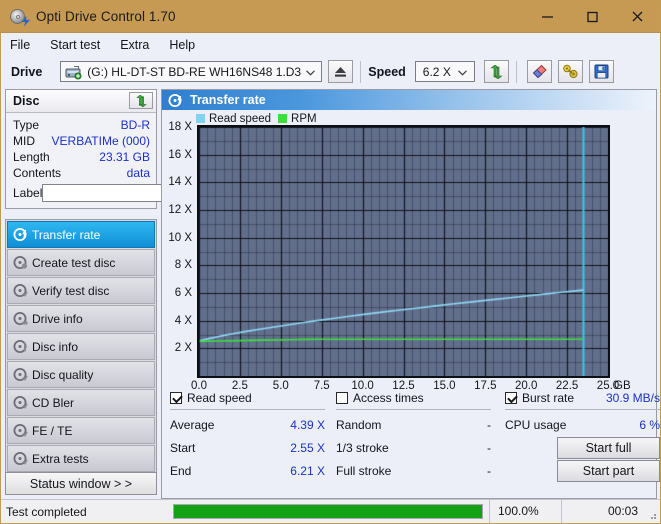 The width and height of the screenshot is (661, 524). What do you see at coordinates (364, 470) in the screenshot?
I see `stat-key-full-stroke: Full stroke` at bounding box center [364, 470].